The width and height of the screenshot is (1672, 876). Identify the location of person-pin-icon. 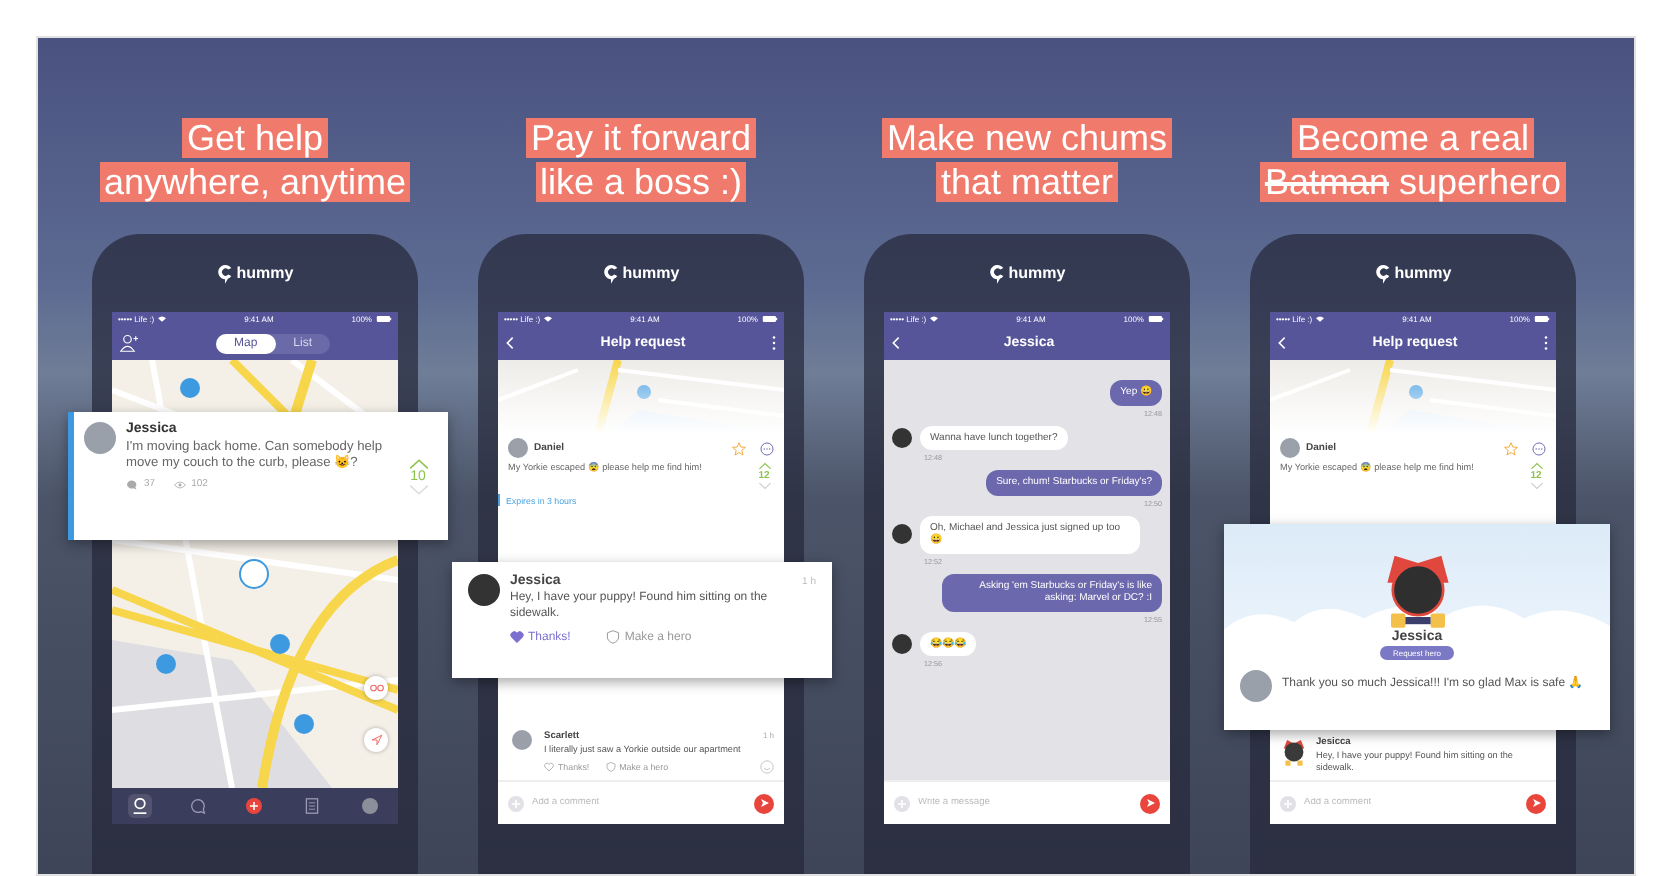
(140, 806).